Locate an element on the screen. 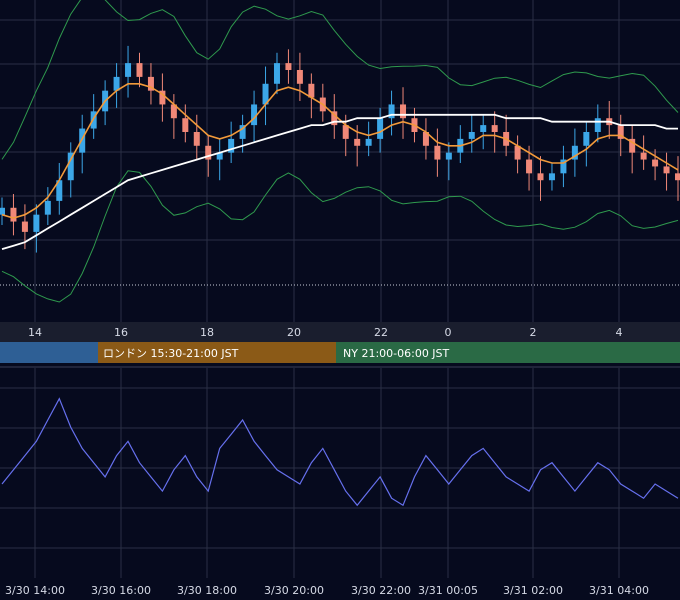 This screenshot has height=600, width=680. time-axis-tick: 3/31 00:05 is located at coordinates (448, 590).